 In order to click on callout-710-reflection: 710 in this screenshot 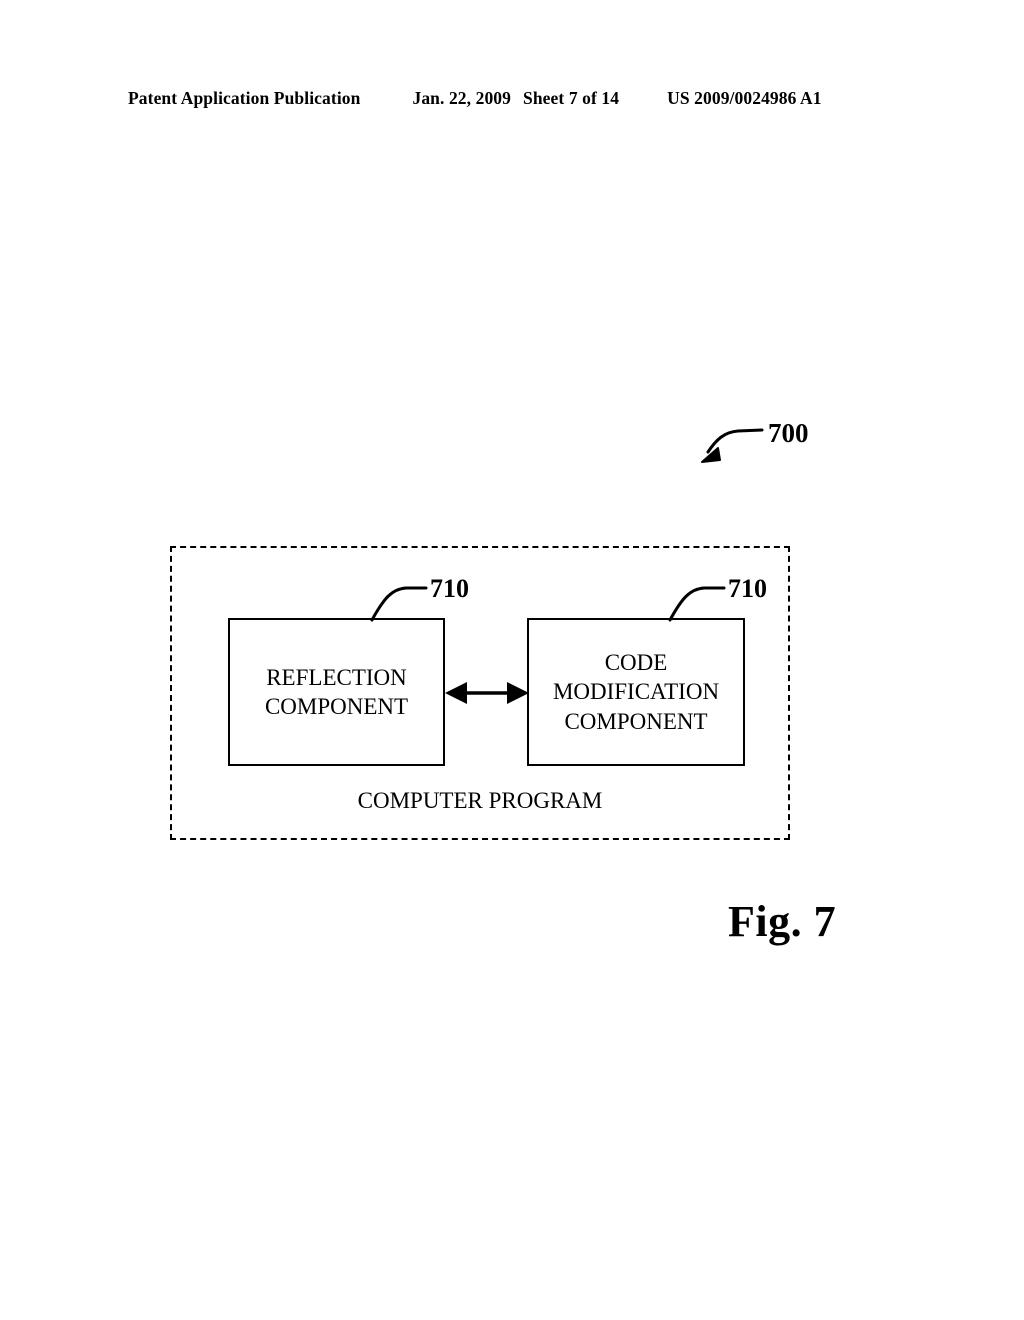, I will do `click(443, 601)`.